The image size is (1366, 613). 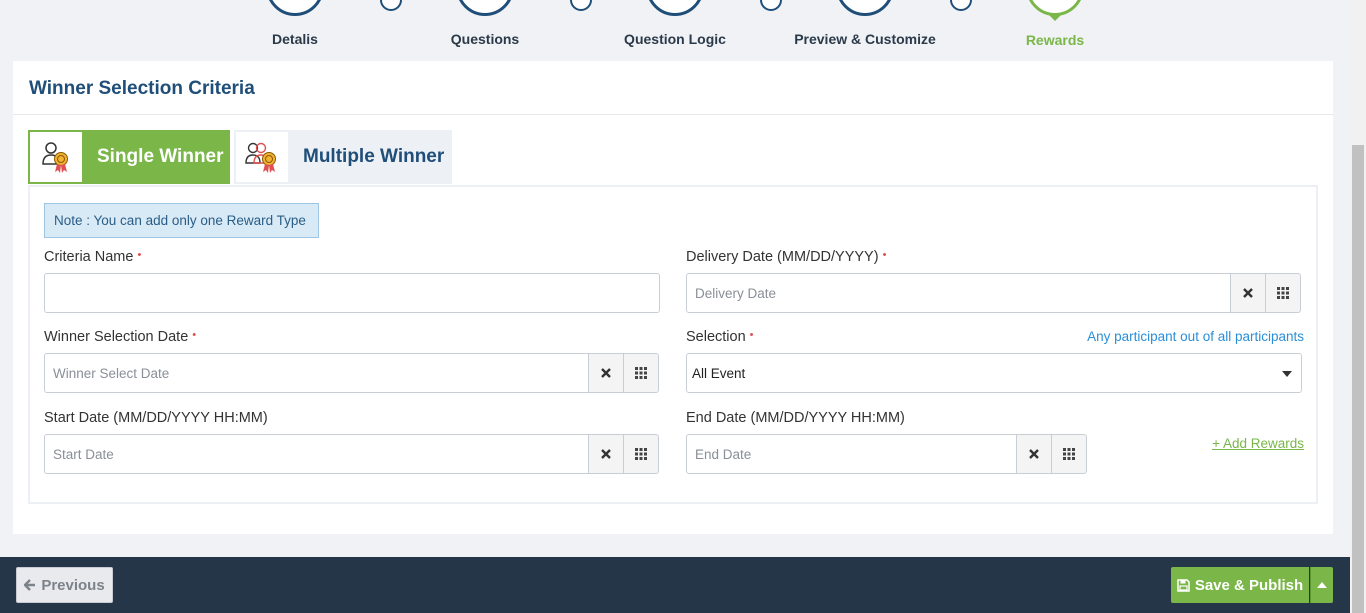 I want to click on end-date-label: End Date (MM/DD/YYYY HH:MM), so click(x=795, y=418).